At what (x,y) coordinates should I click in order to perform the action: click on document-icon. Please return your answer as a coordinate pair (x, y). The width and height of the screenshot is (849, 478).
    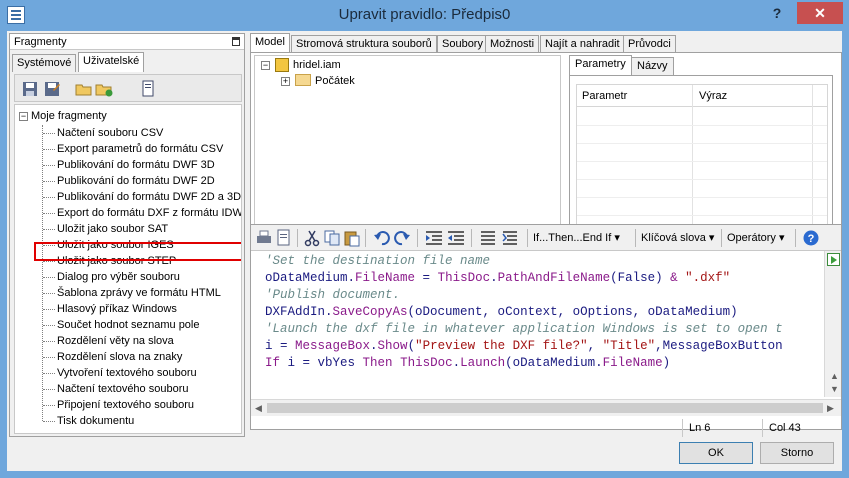
    Looking at the image, I should click on (148, 89).